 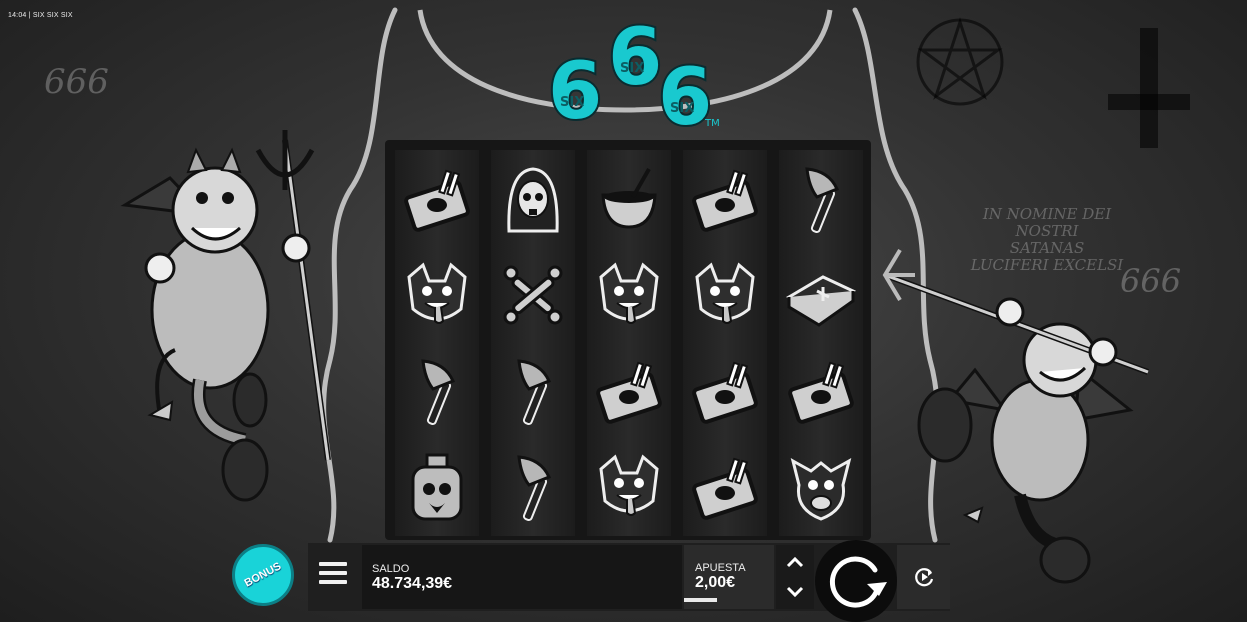 What do you see at coordinates (391, 569) in the screenshot?
I see `balance-label: SALDO` at bounding box center [391, 569].